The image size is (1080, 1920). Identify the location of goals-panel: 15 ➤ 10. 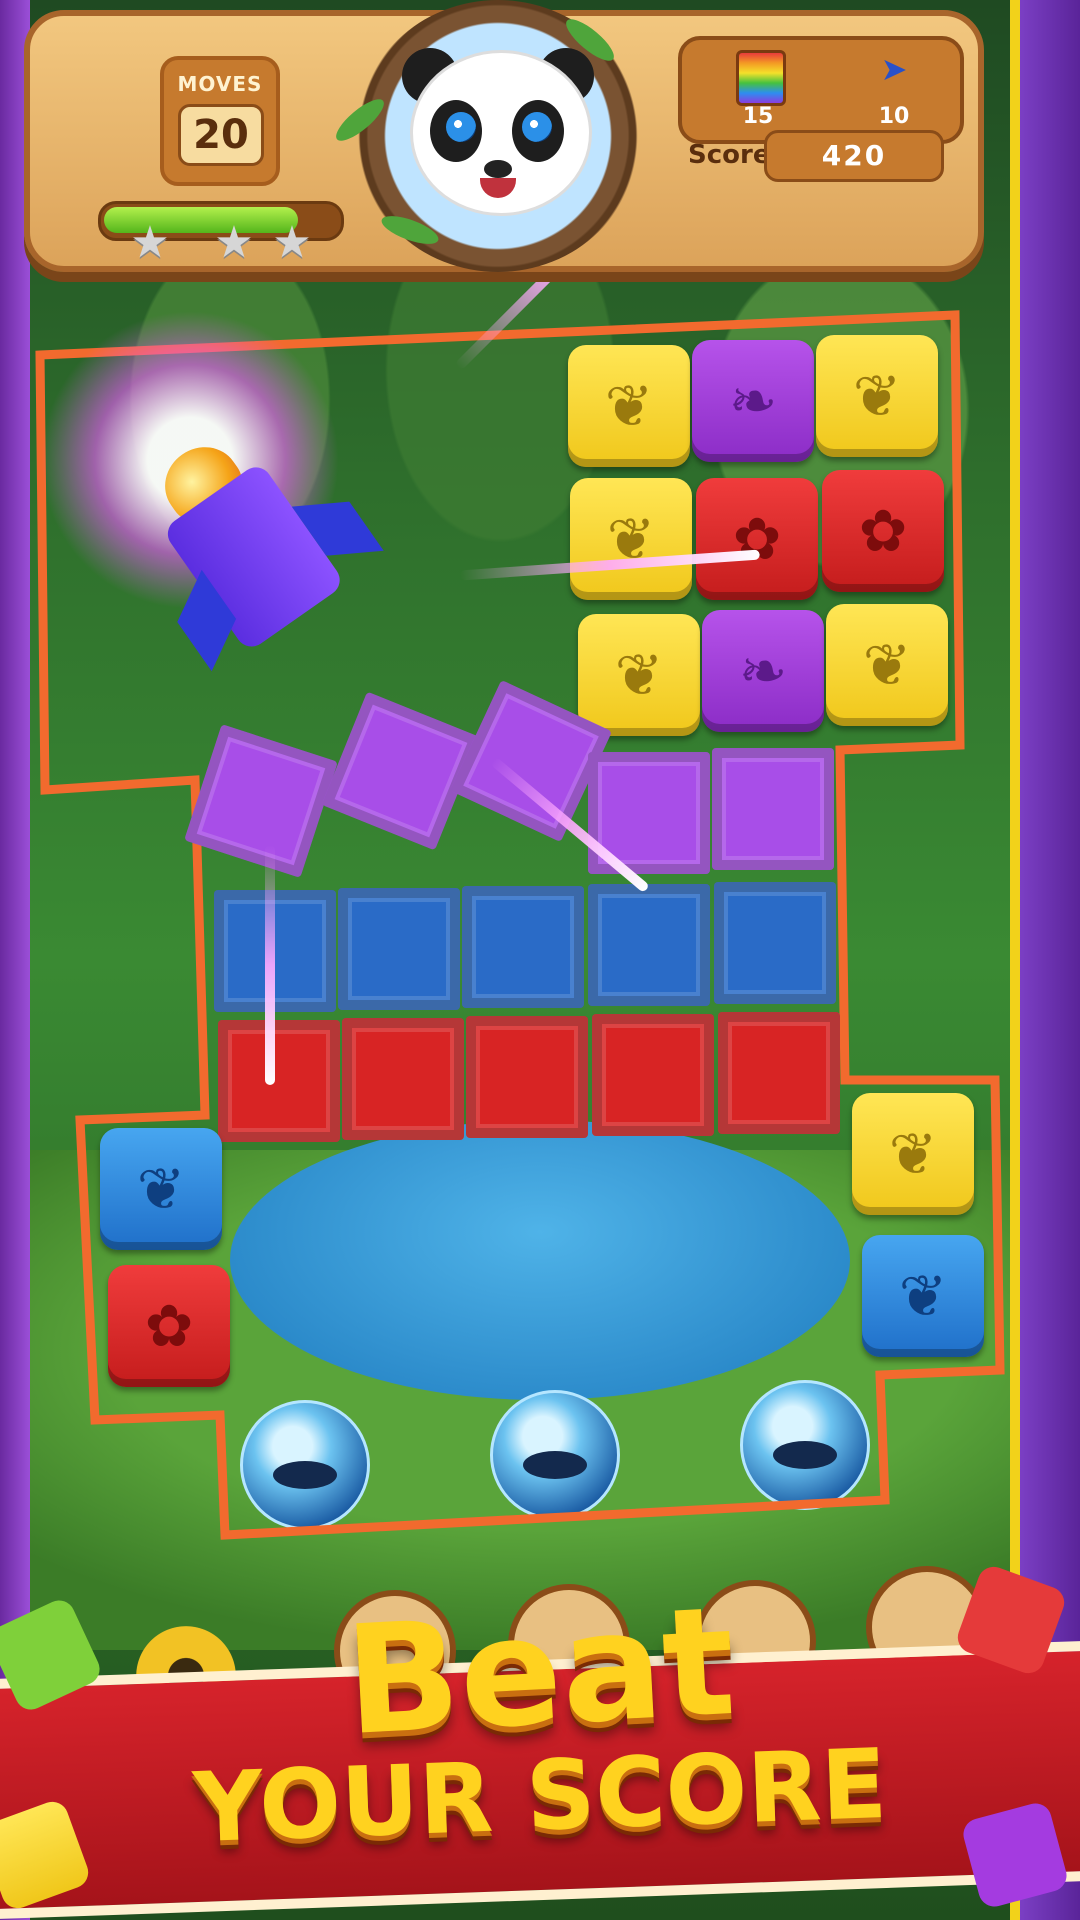
(821, 90).